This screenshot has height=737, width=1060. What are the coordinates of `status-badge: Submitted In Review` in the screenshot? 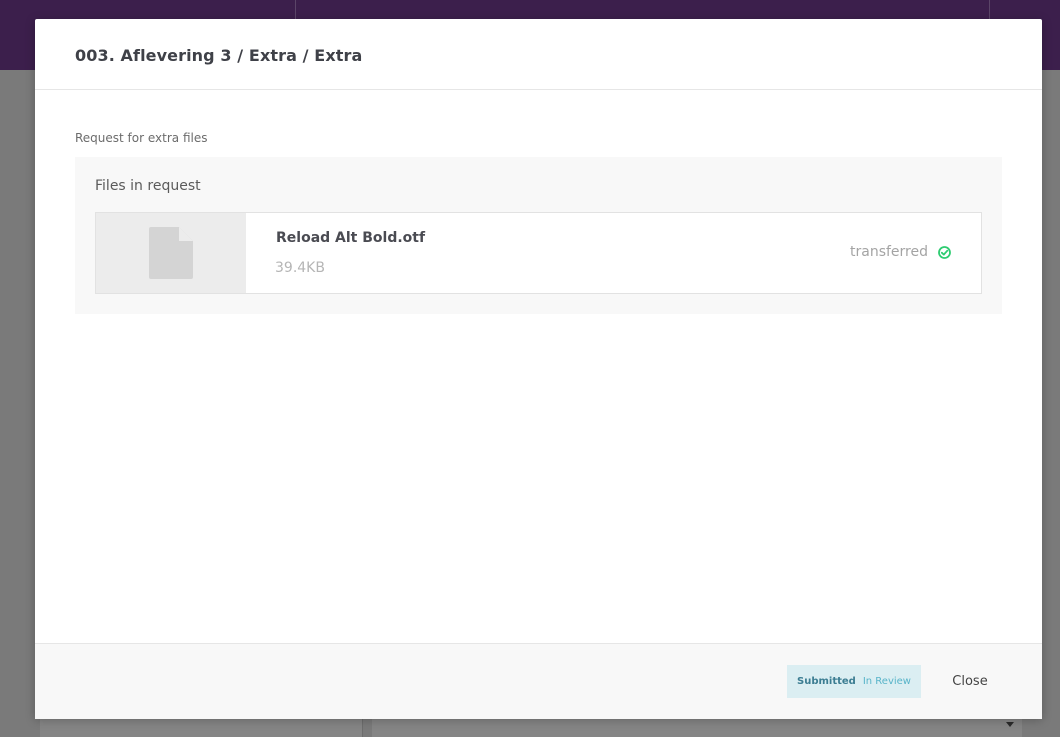 It's located at (854, 681).